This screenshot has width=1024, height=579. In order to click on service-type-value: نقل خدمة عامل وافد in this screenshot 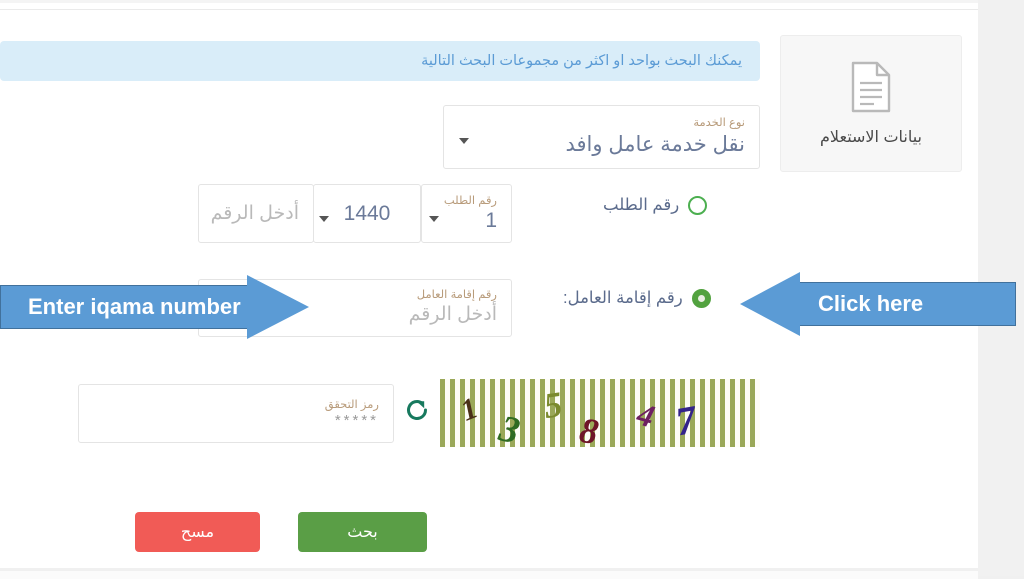, I will do `click(655, 144)`.